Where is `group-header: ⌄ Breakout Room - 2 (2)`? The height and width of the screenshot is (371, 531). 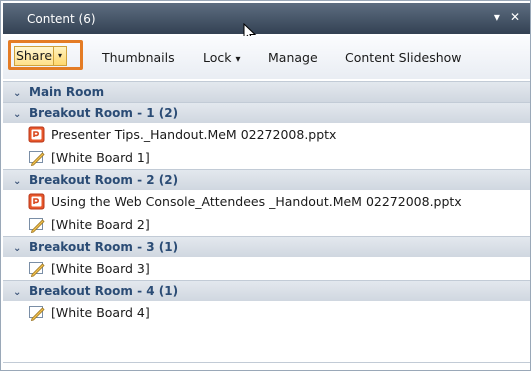 group-header: ⌄ Breakout Room - 2 (2) is located at coordinates (266, 179).